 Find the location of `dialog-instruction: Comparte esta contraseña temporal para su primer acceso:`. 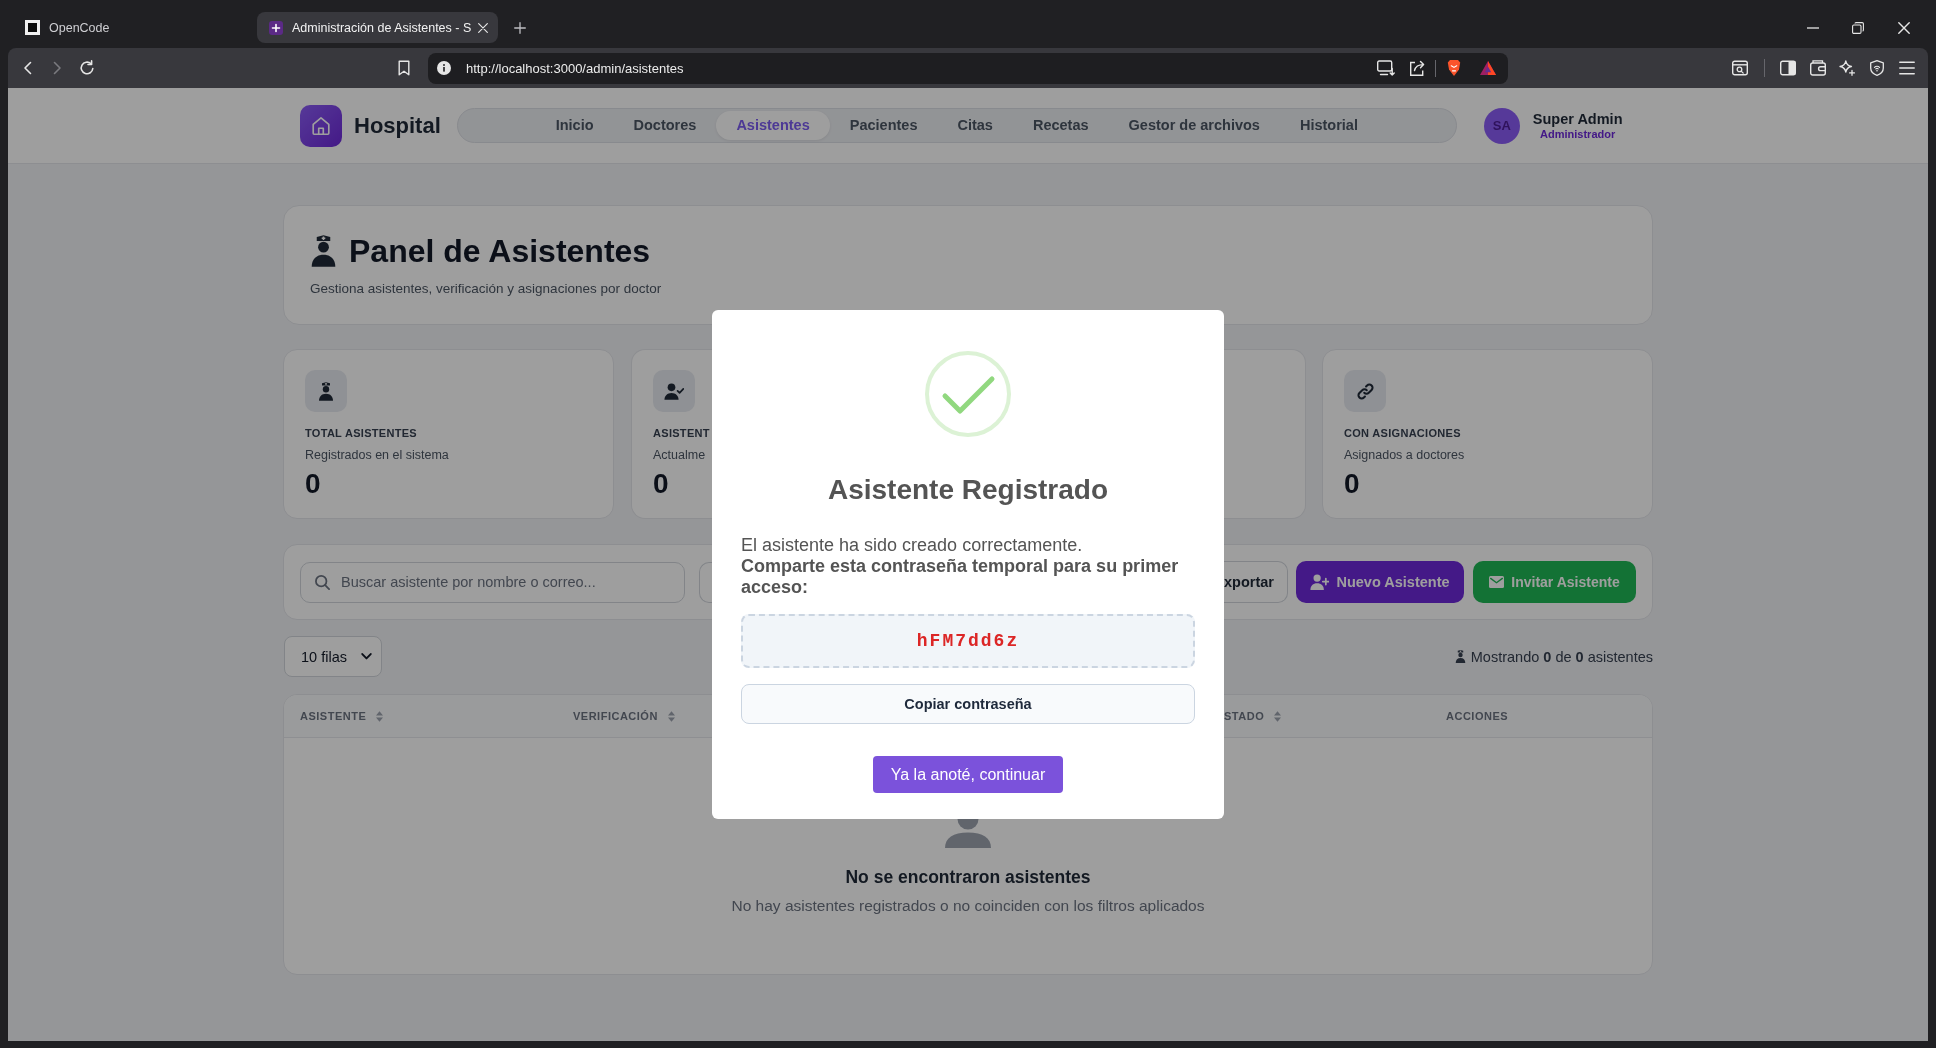

dialog-instruction: Comparte esta contraseña temporal para su primer acceso: is located at coordinates (960, 577).